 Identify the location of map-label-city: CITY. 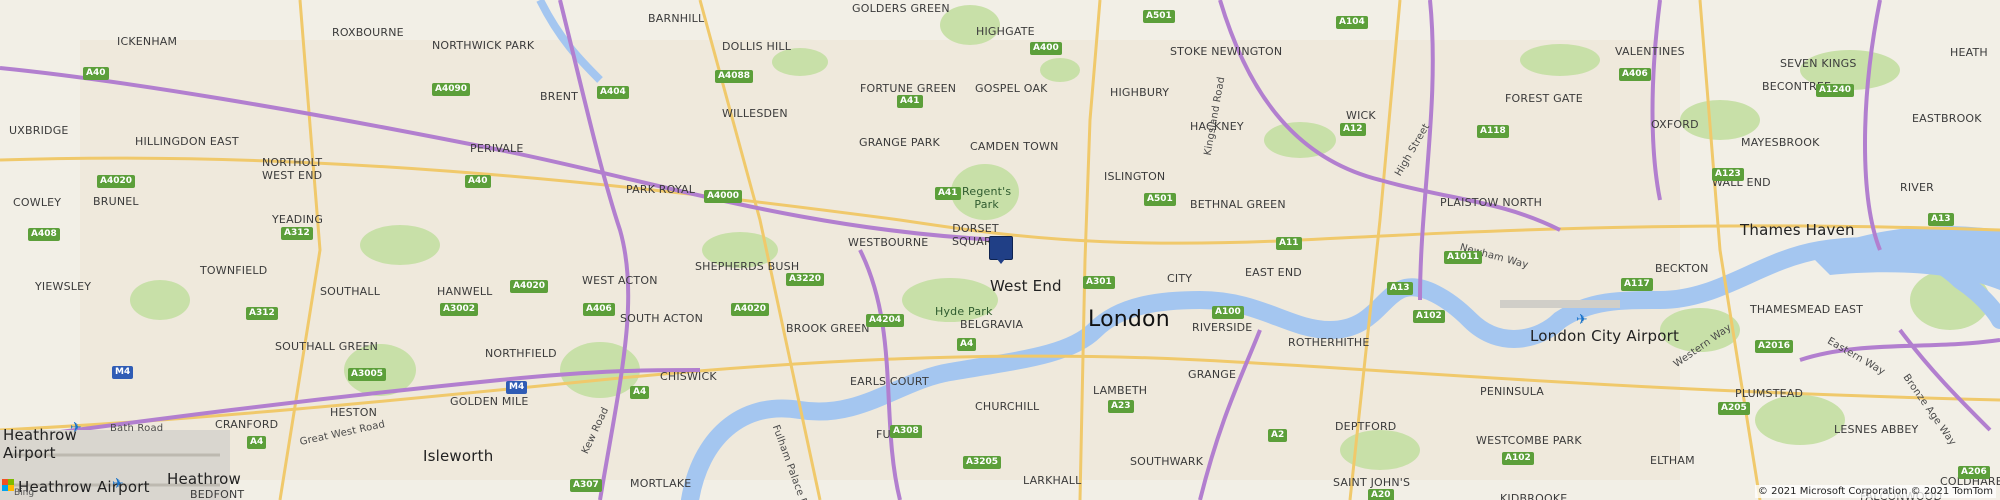
(1180, 278).